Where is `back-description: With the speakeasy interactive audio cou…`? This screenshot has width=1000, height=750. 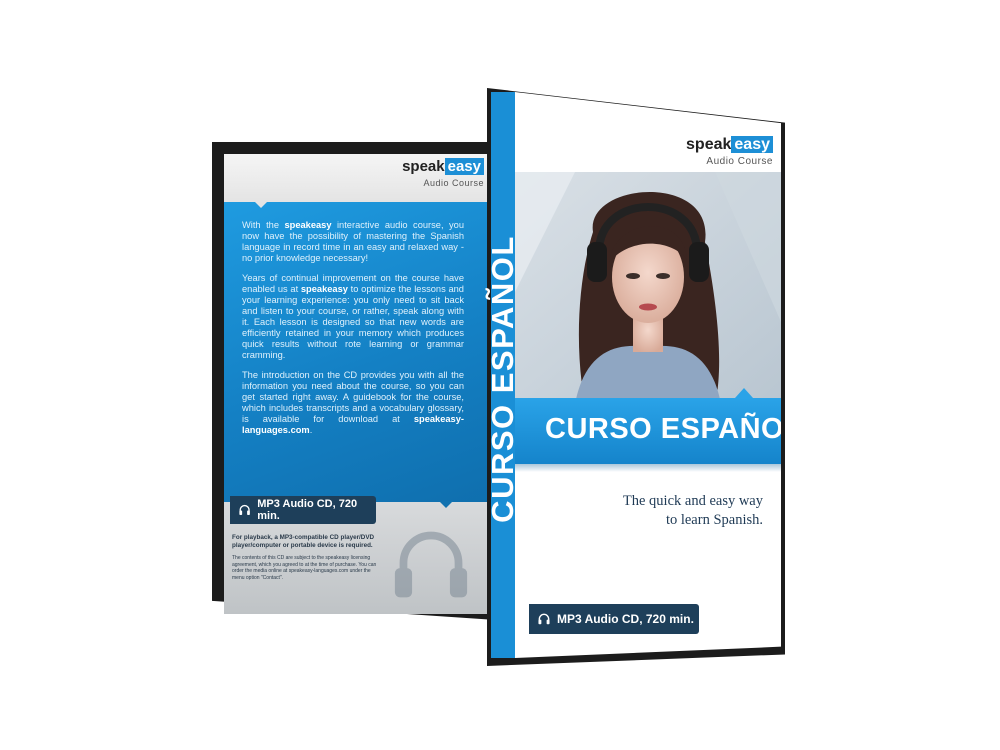
back-description: With the speakeasy interactive audio cou… is located at coordinates (353, 332).